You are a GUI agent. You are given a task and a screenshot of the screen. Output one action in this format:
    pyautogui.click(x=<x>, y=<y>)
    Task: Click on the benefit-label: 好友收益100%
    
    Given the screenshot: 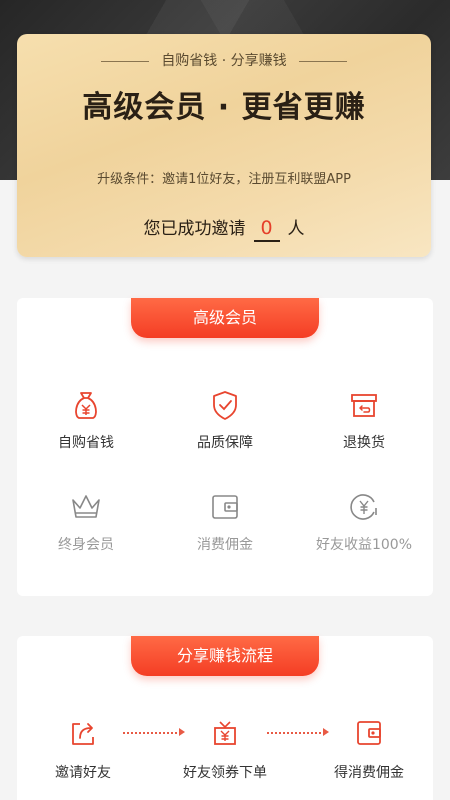 What is the action you would take?
    pyautogui.click(x=364, y=545)
    